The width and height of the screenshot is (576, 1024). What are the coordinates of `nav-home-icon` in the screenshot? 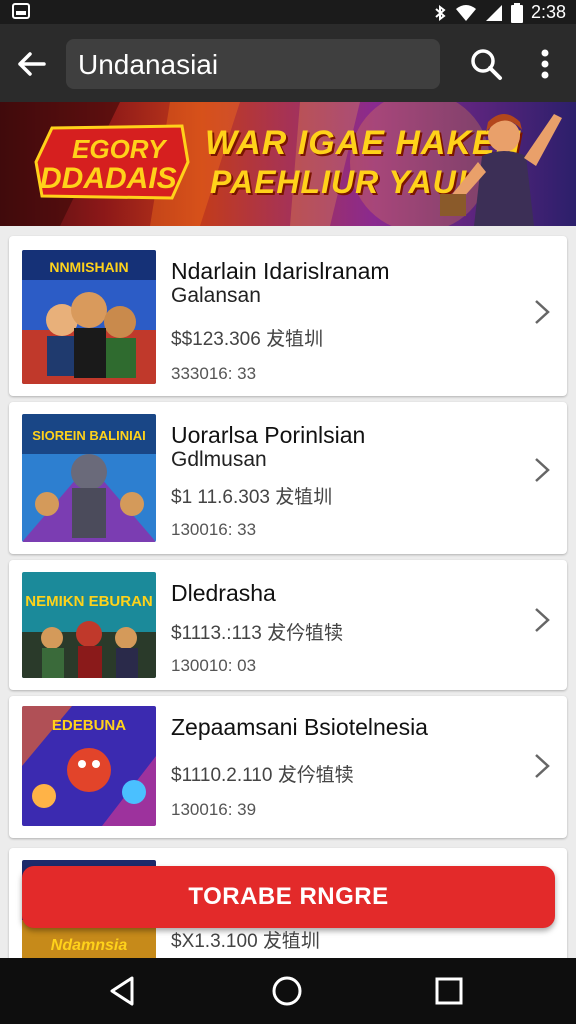 It's located at (287, 991).